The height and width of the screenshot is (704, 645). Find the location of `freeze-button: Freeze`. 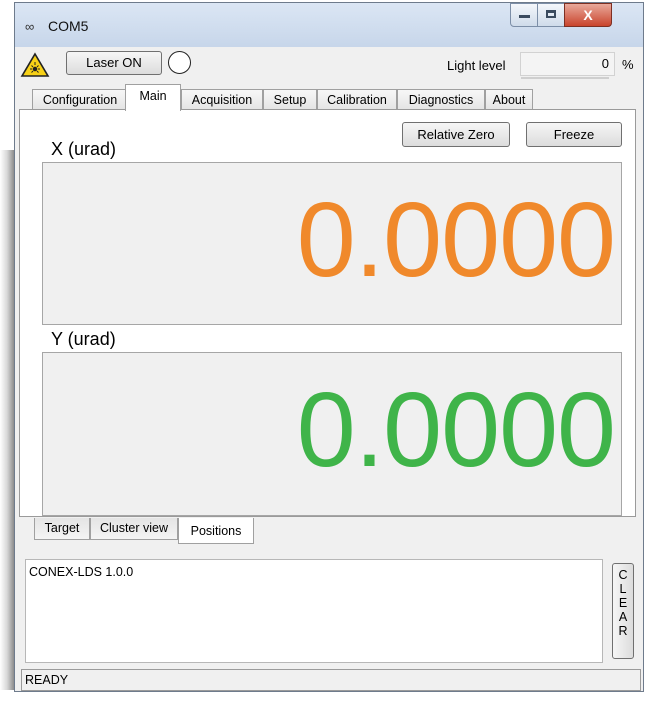

freeze-button: Freeze is located at coordinates (574, 134).